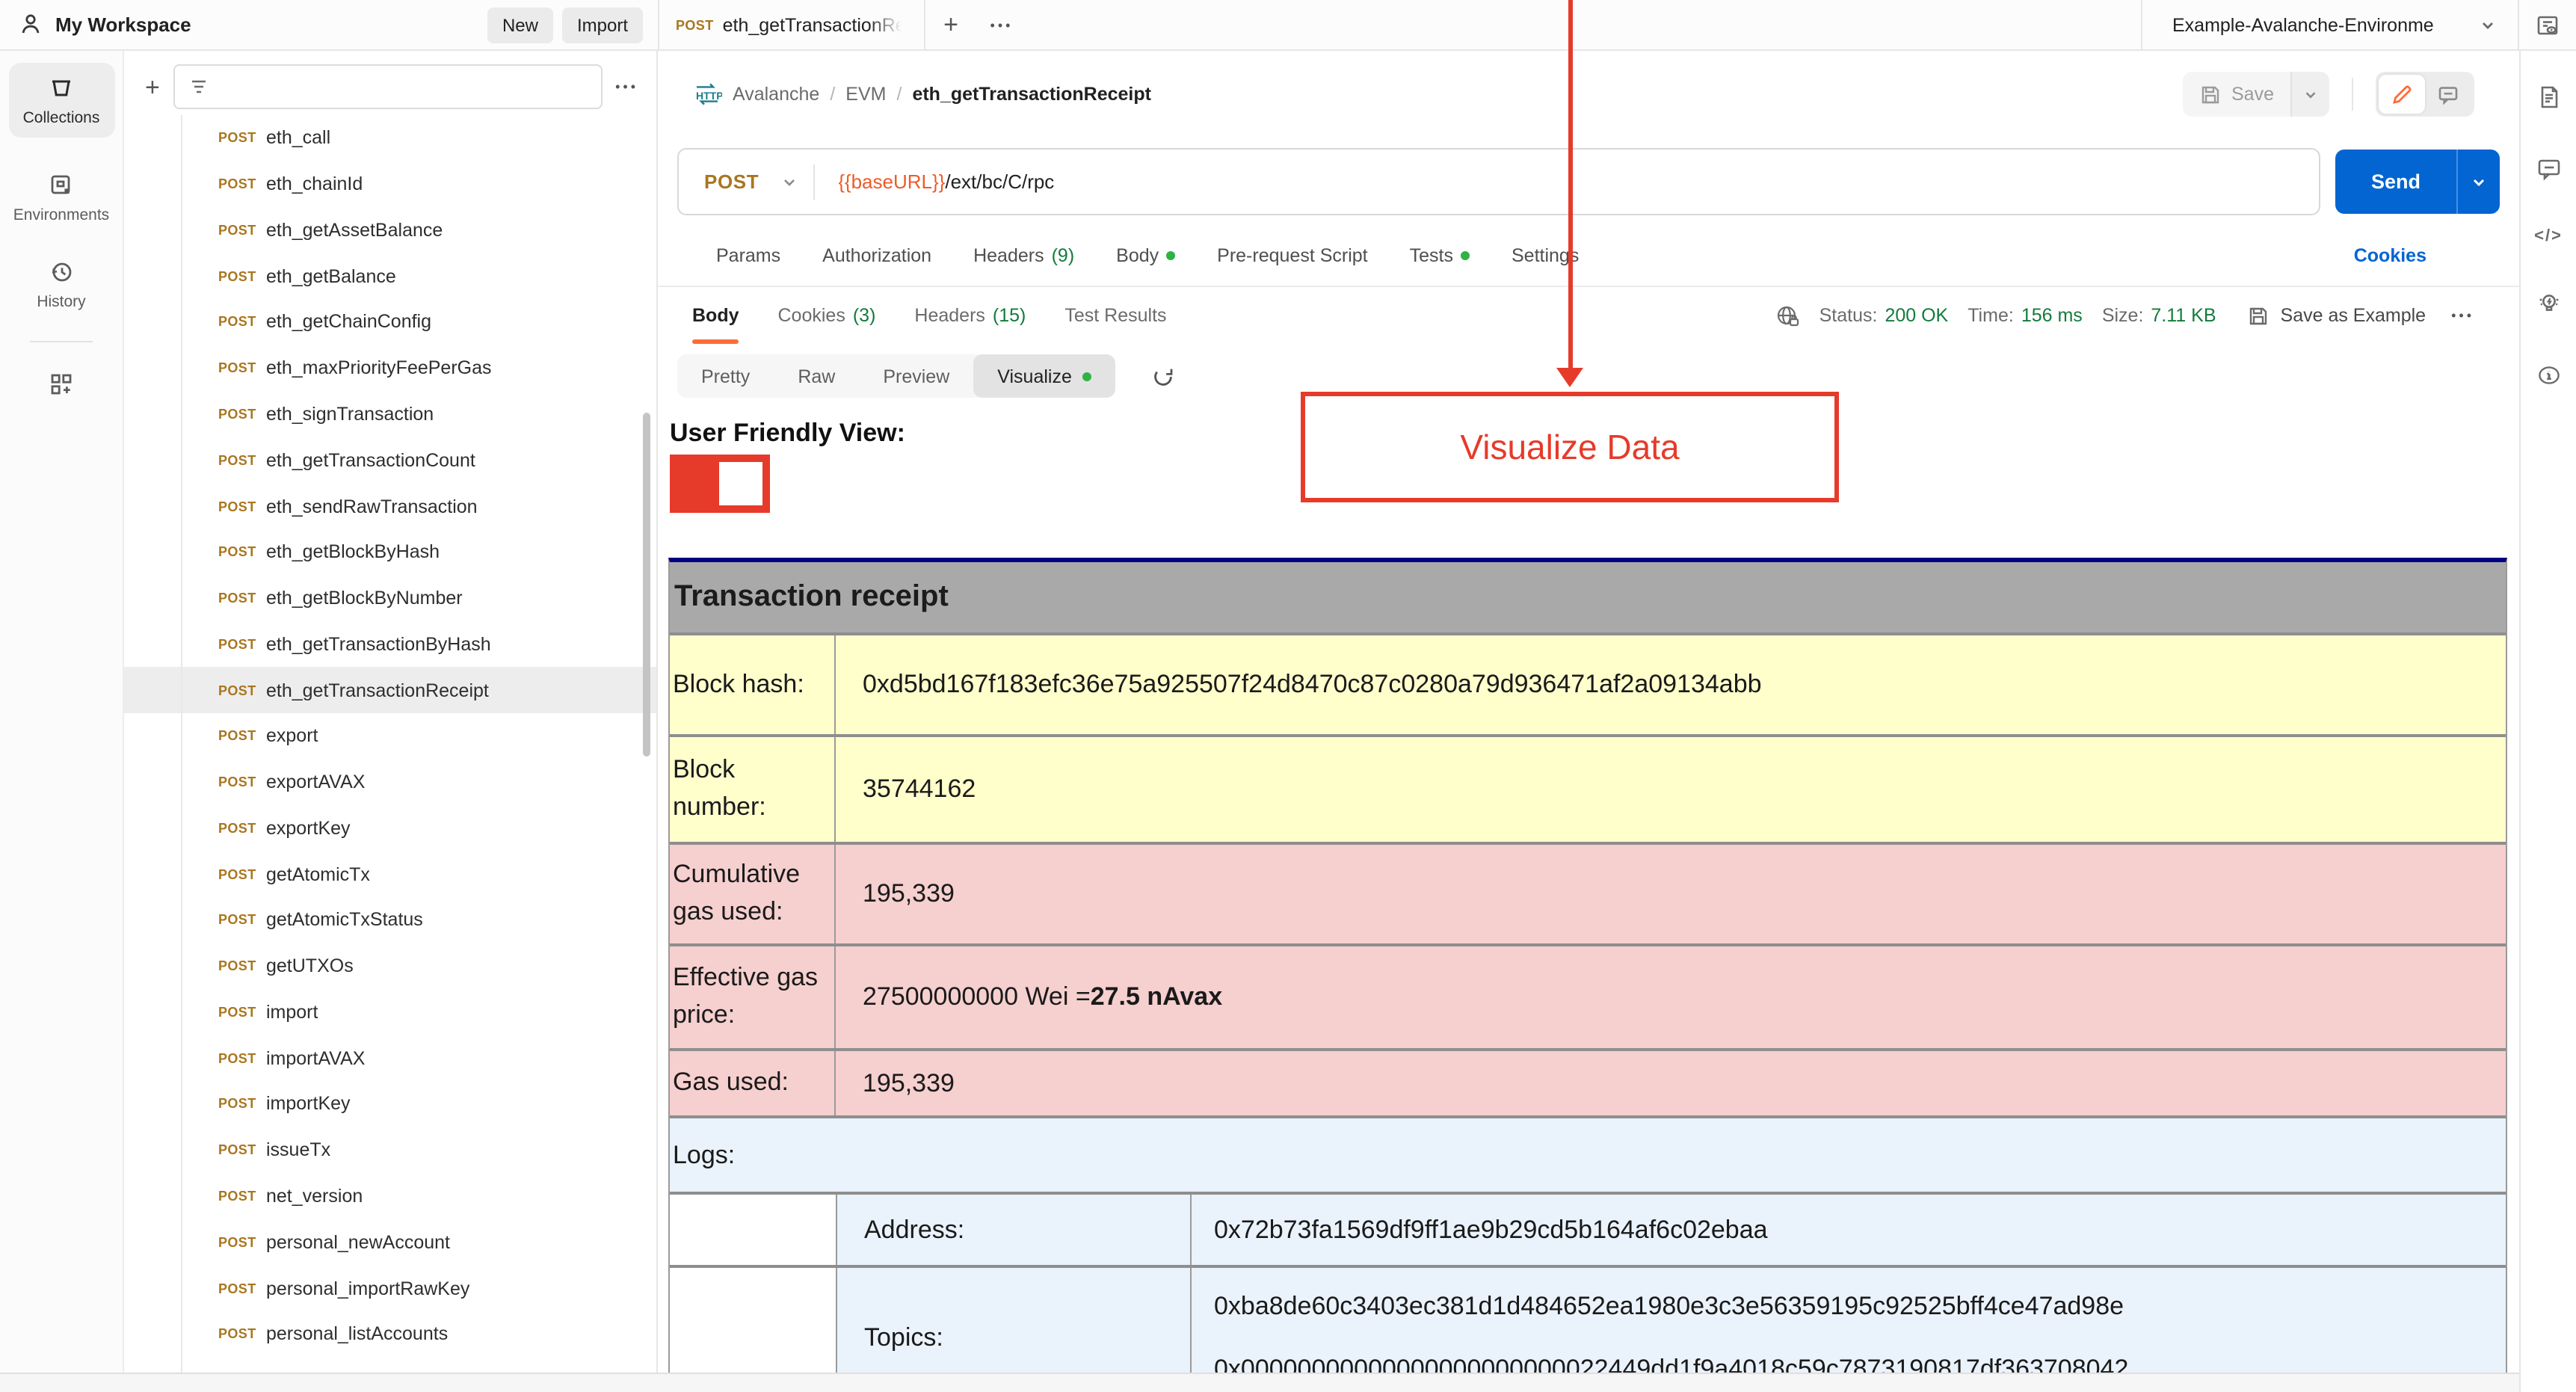  What do you see at coordinates (390, 874) in the screenshot?
I see `list-item: POST getAtomicTx` at bounding box center [390, 874].